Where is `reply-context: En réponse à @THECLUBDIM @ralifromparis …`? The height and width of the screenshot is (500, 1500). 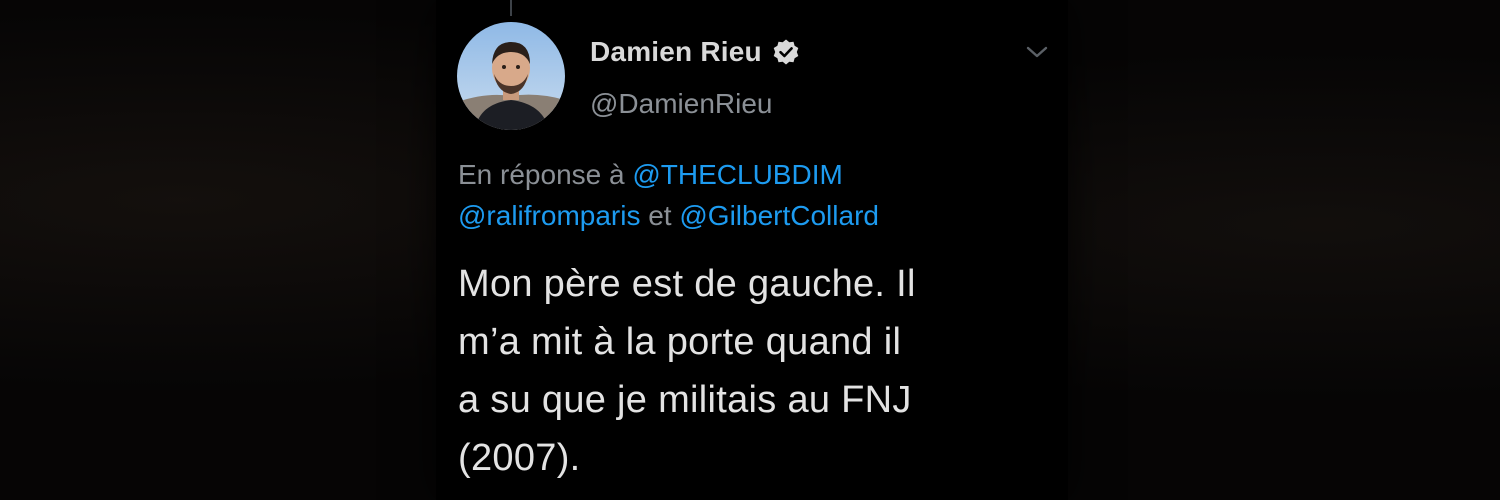
reply-context: En réponse à @THECLUBDIM @ralifromparis … is located at coordinates (753, 195).